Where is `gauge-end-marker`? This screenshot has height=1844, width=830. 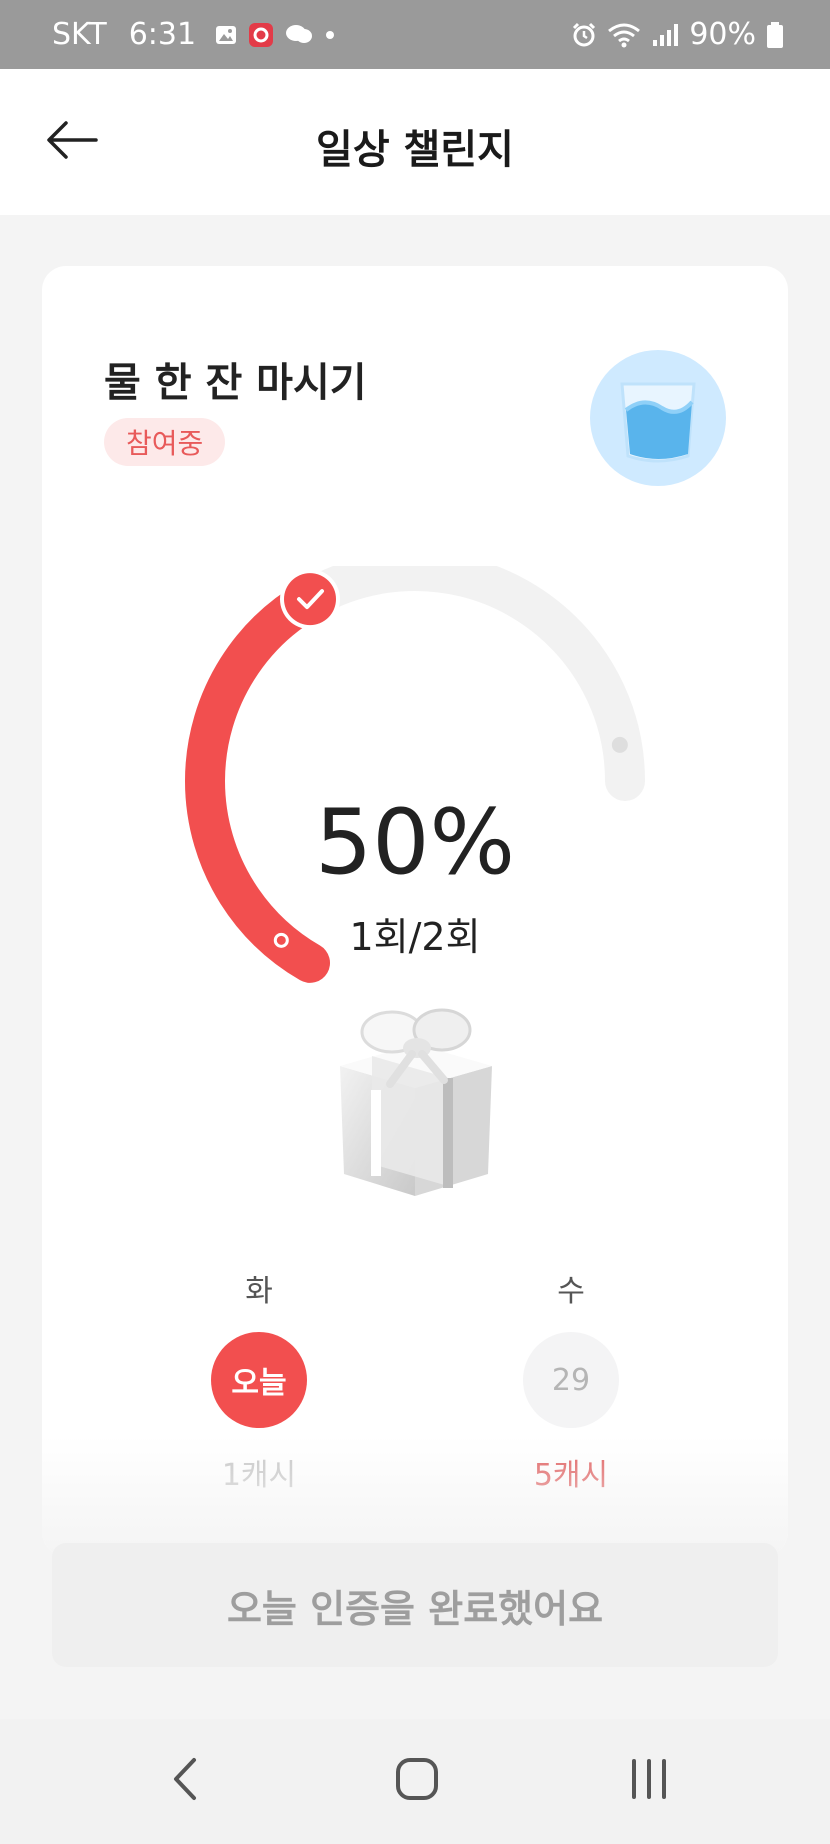
gauge-end-marker is located at coordinates (619, 744).